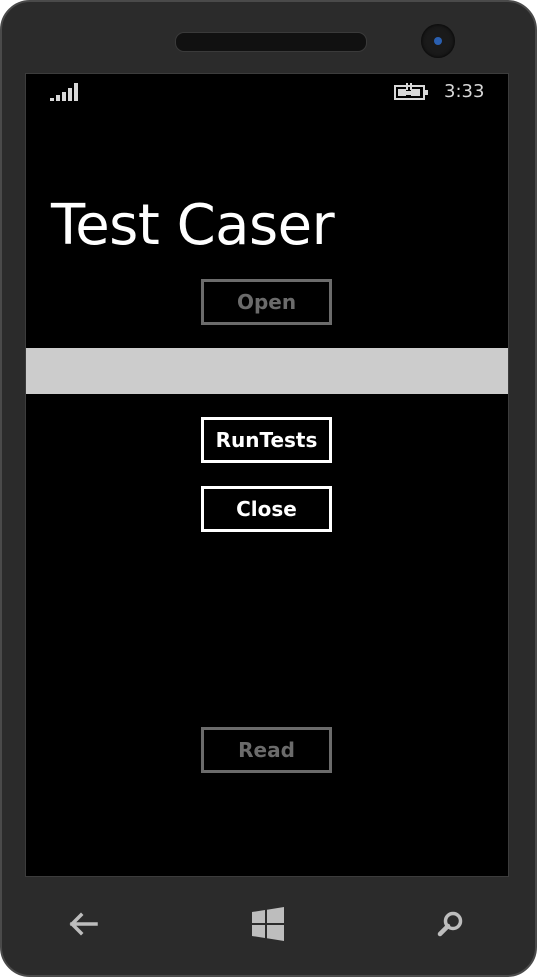  I want to click on close-button: Close, so click(266, 509).